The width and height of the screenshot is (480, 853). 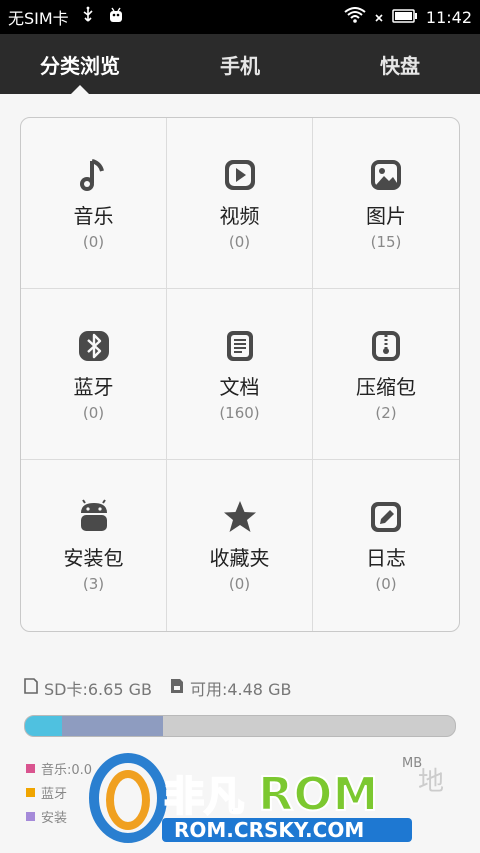 I want to click on category-log: 日志 (0), so click(x=386, y=545).